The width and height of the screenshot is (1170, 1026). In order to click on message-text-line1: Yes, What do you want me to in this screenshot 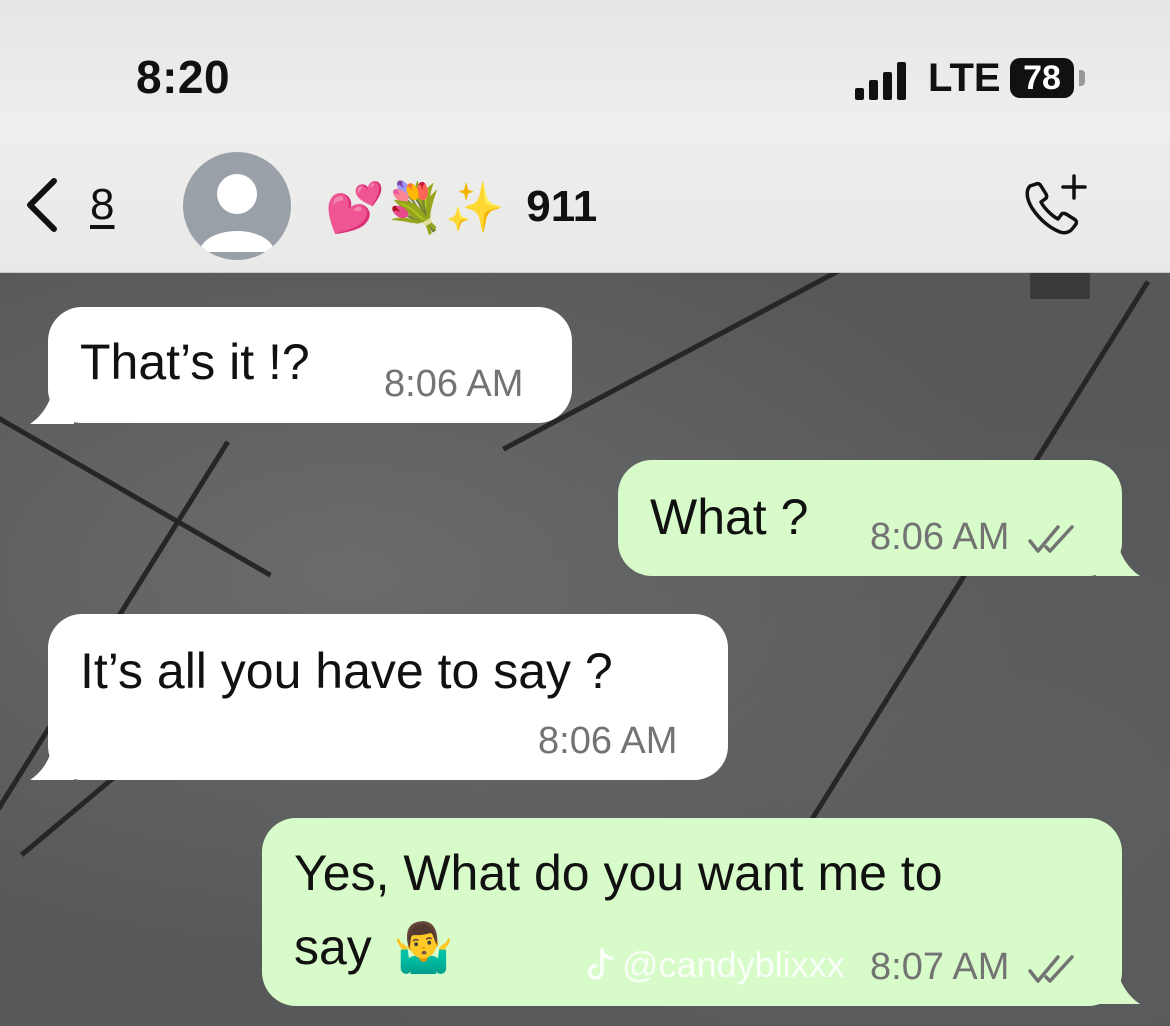, I will do `click(618, 873)`.